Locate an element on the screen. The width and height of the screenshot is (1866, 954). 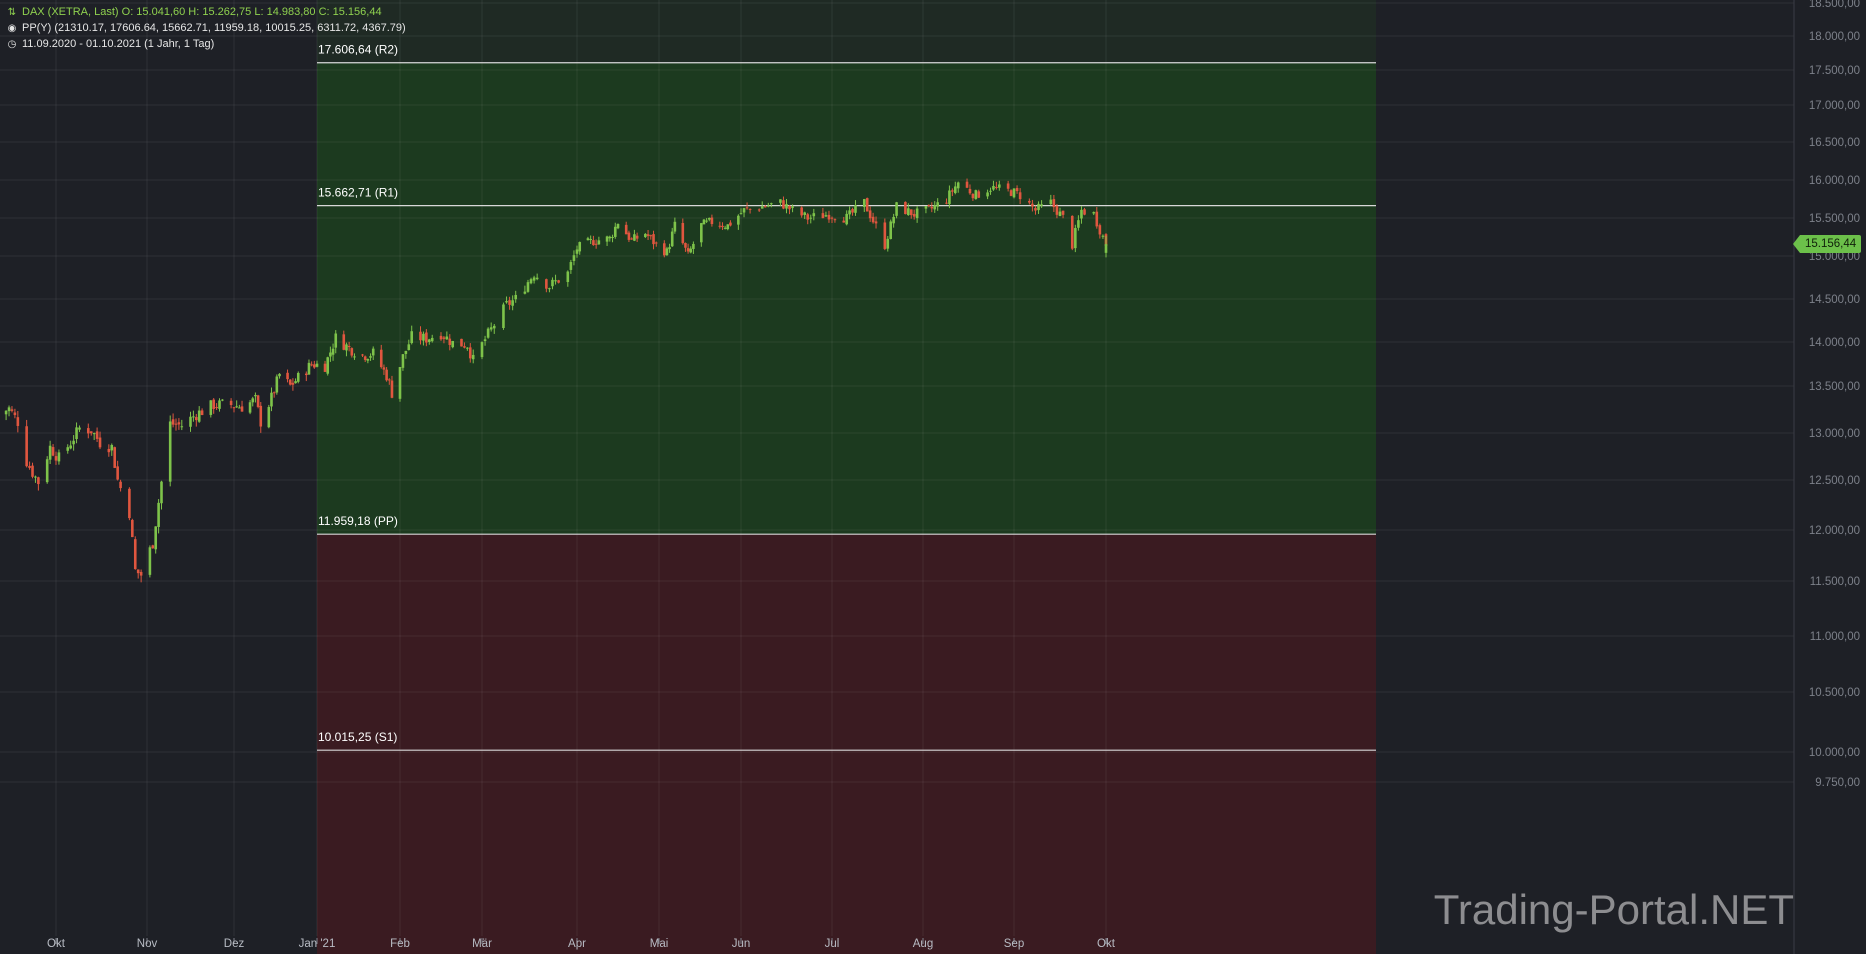
y-tick-label: 15.500,00 is located at coordinates (1834, 219).